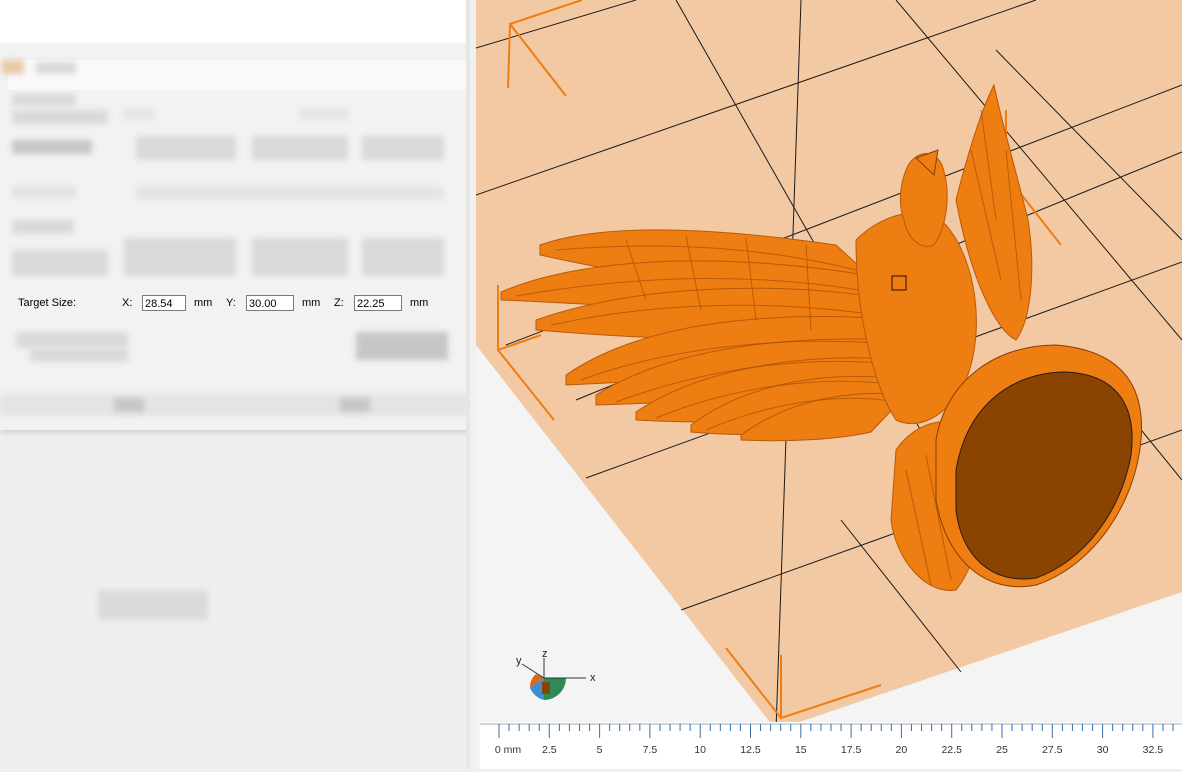  Describe the element at coordinates (468, 384) in the screenshot. I see `panel-divider` at that location.